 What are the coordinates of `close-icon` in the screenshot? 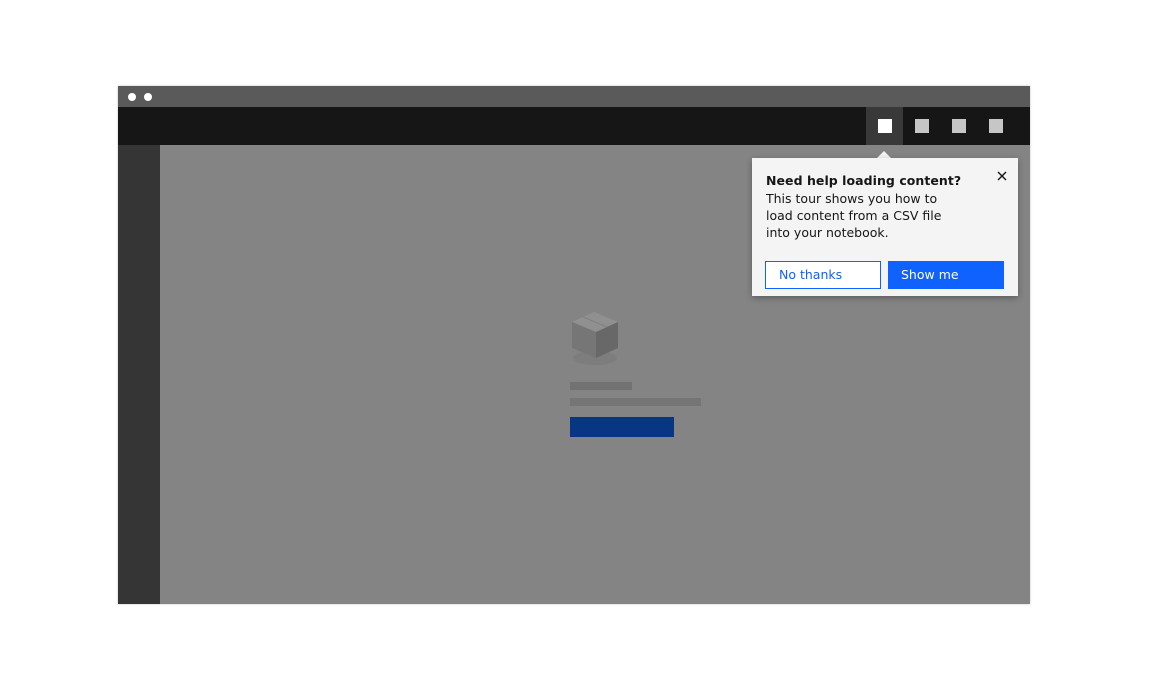 It's located at (1002, 176).